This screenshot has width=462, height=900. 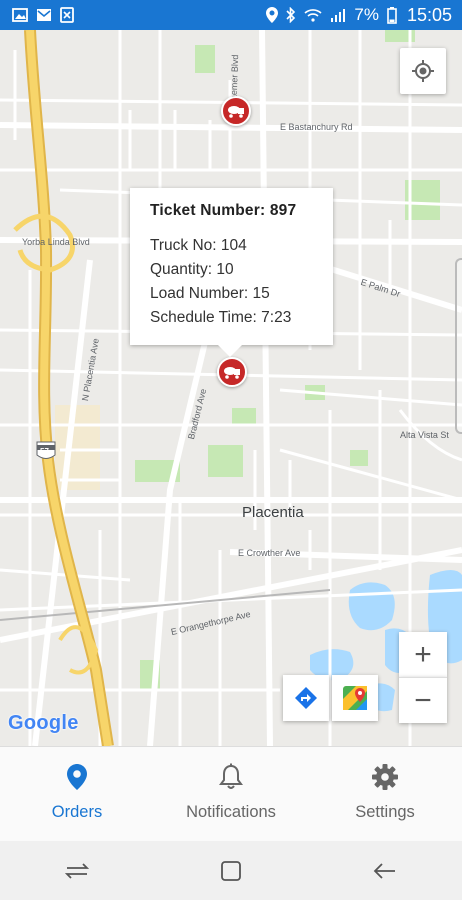 I want to click on back-arrow-icon, so click(x=384, y=870).